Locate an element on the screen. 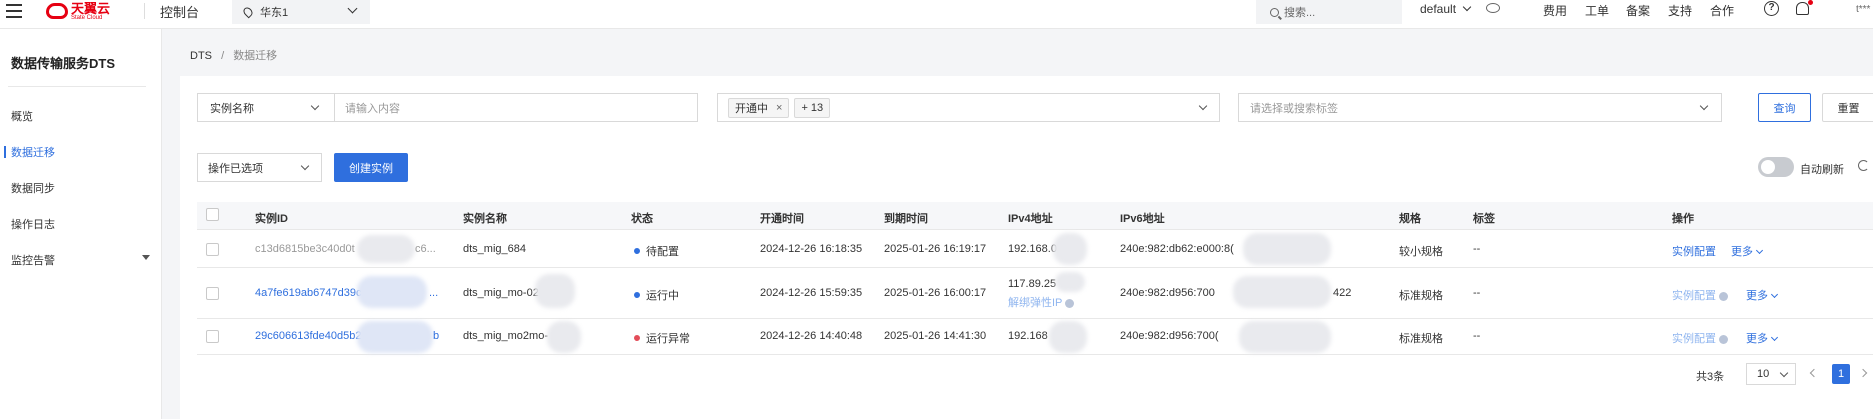 The image size is (1873, 419). sidebar-item-overview: 概览 is located at coordinates (22, 116).